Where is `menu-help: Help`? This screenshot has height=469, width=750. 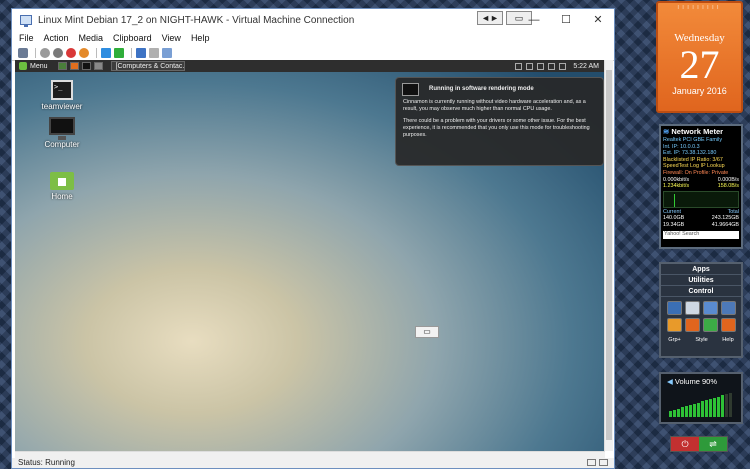
menu-help: Help is located at coordinates (200, 38).